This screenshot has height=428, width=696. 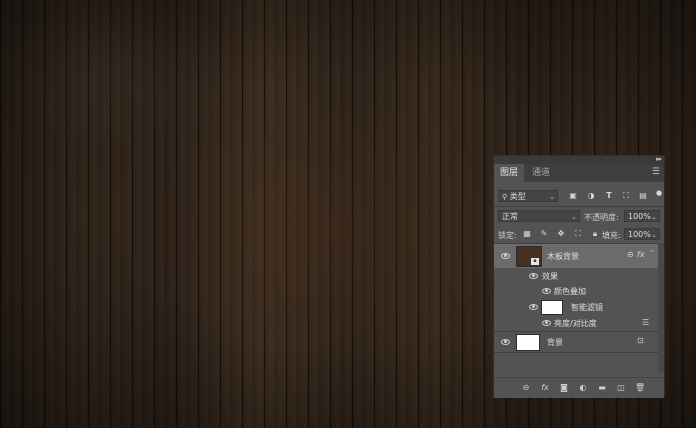 I want to click on layer-thumbnail, so click(x=528, y=342).